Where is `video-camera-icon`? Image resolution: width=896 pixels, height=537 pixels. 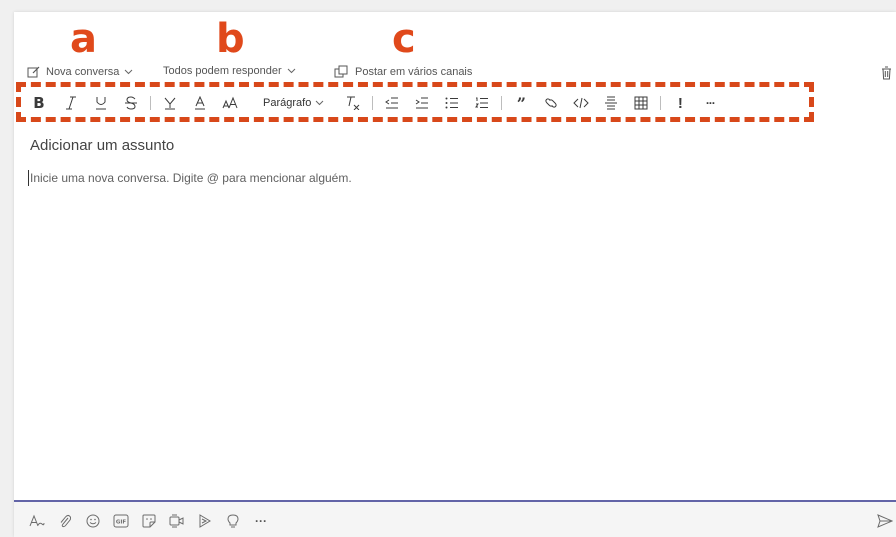 video-camera-icon is located at coordinates (176, 521).